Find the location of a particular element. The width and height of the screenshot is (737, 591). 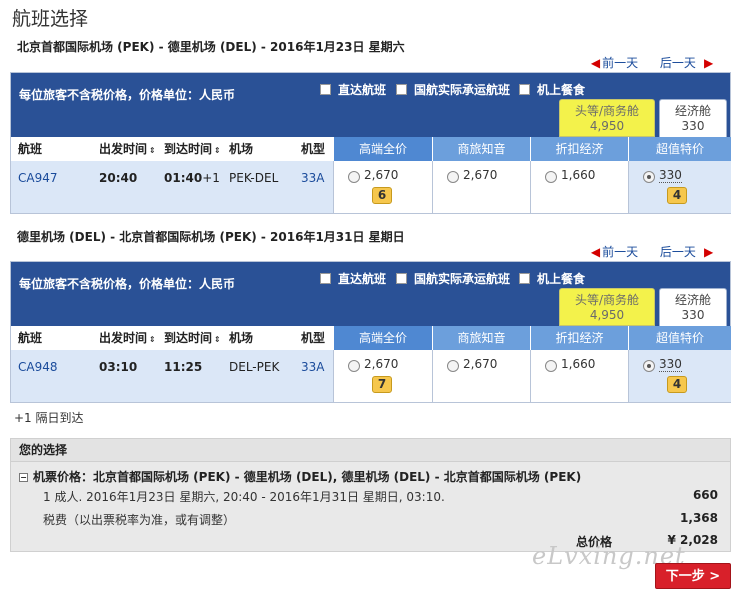

next-step-button: 下一步 > is located at coordinates (693, 576).